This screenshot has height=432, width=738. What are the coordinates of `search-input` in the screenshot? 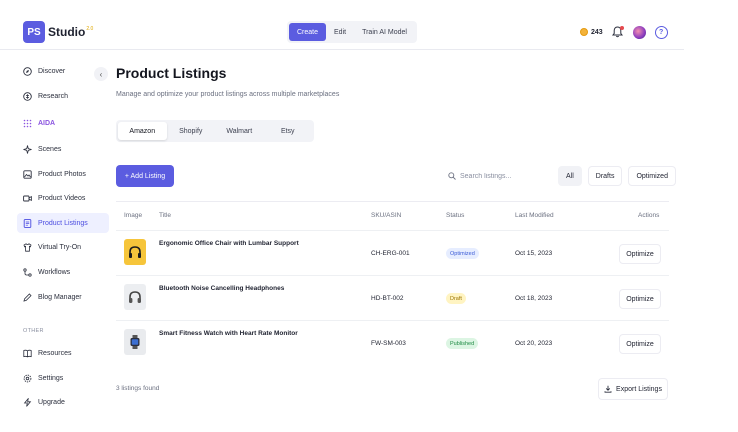 It's located at (505, 176).